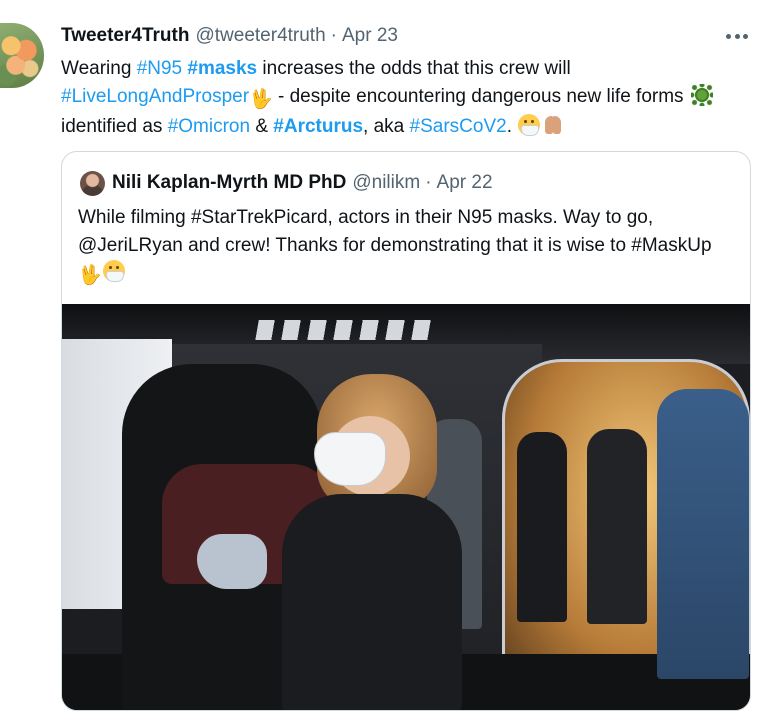 This screenshot has width=780, height=711. I want to click on microbe-icon, so click(701, 94).